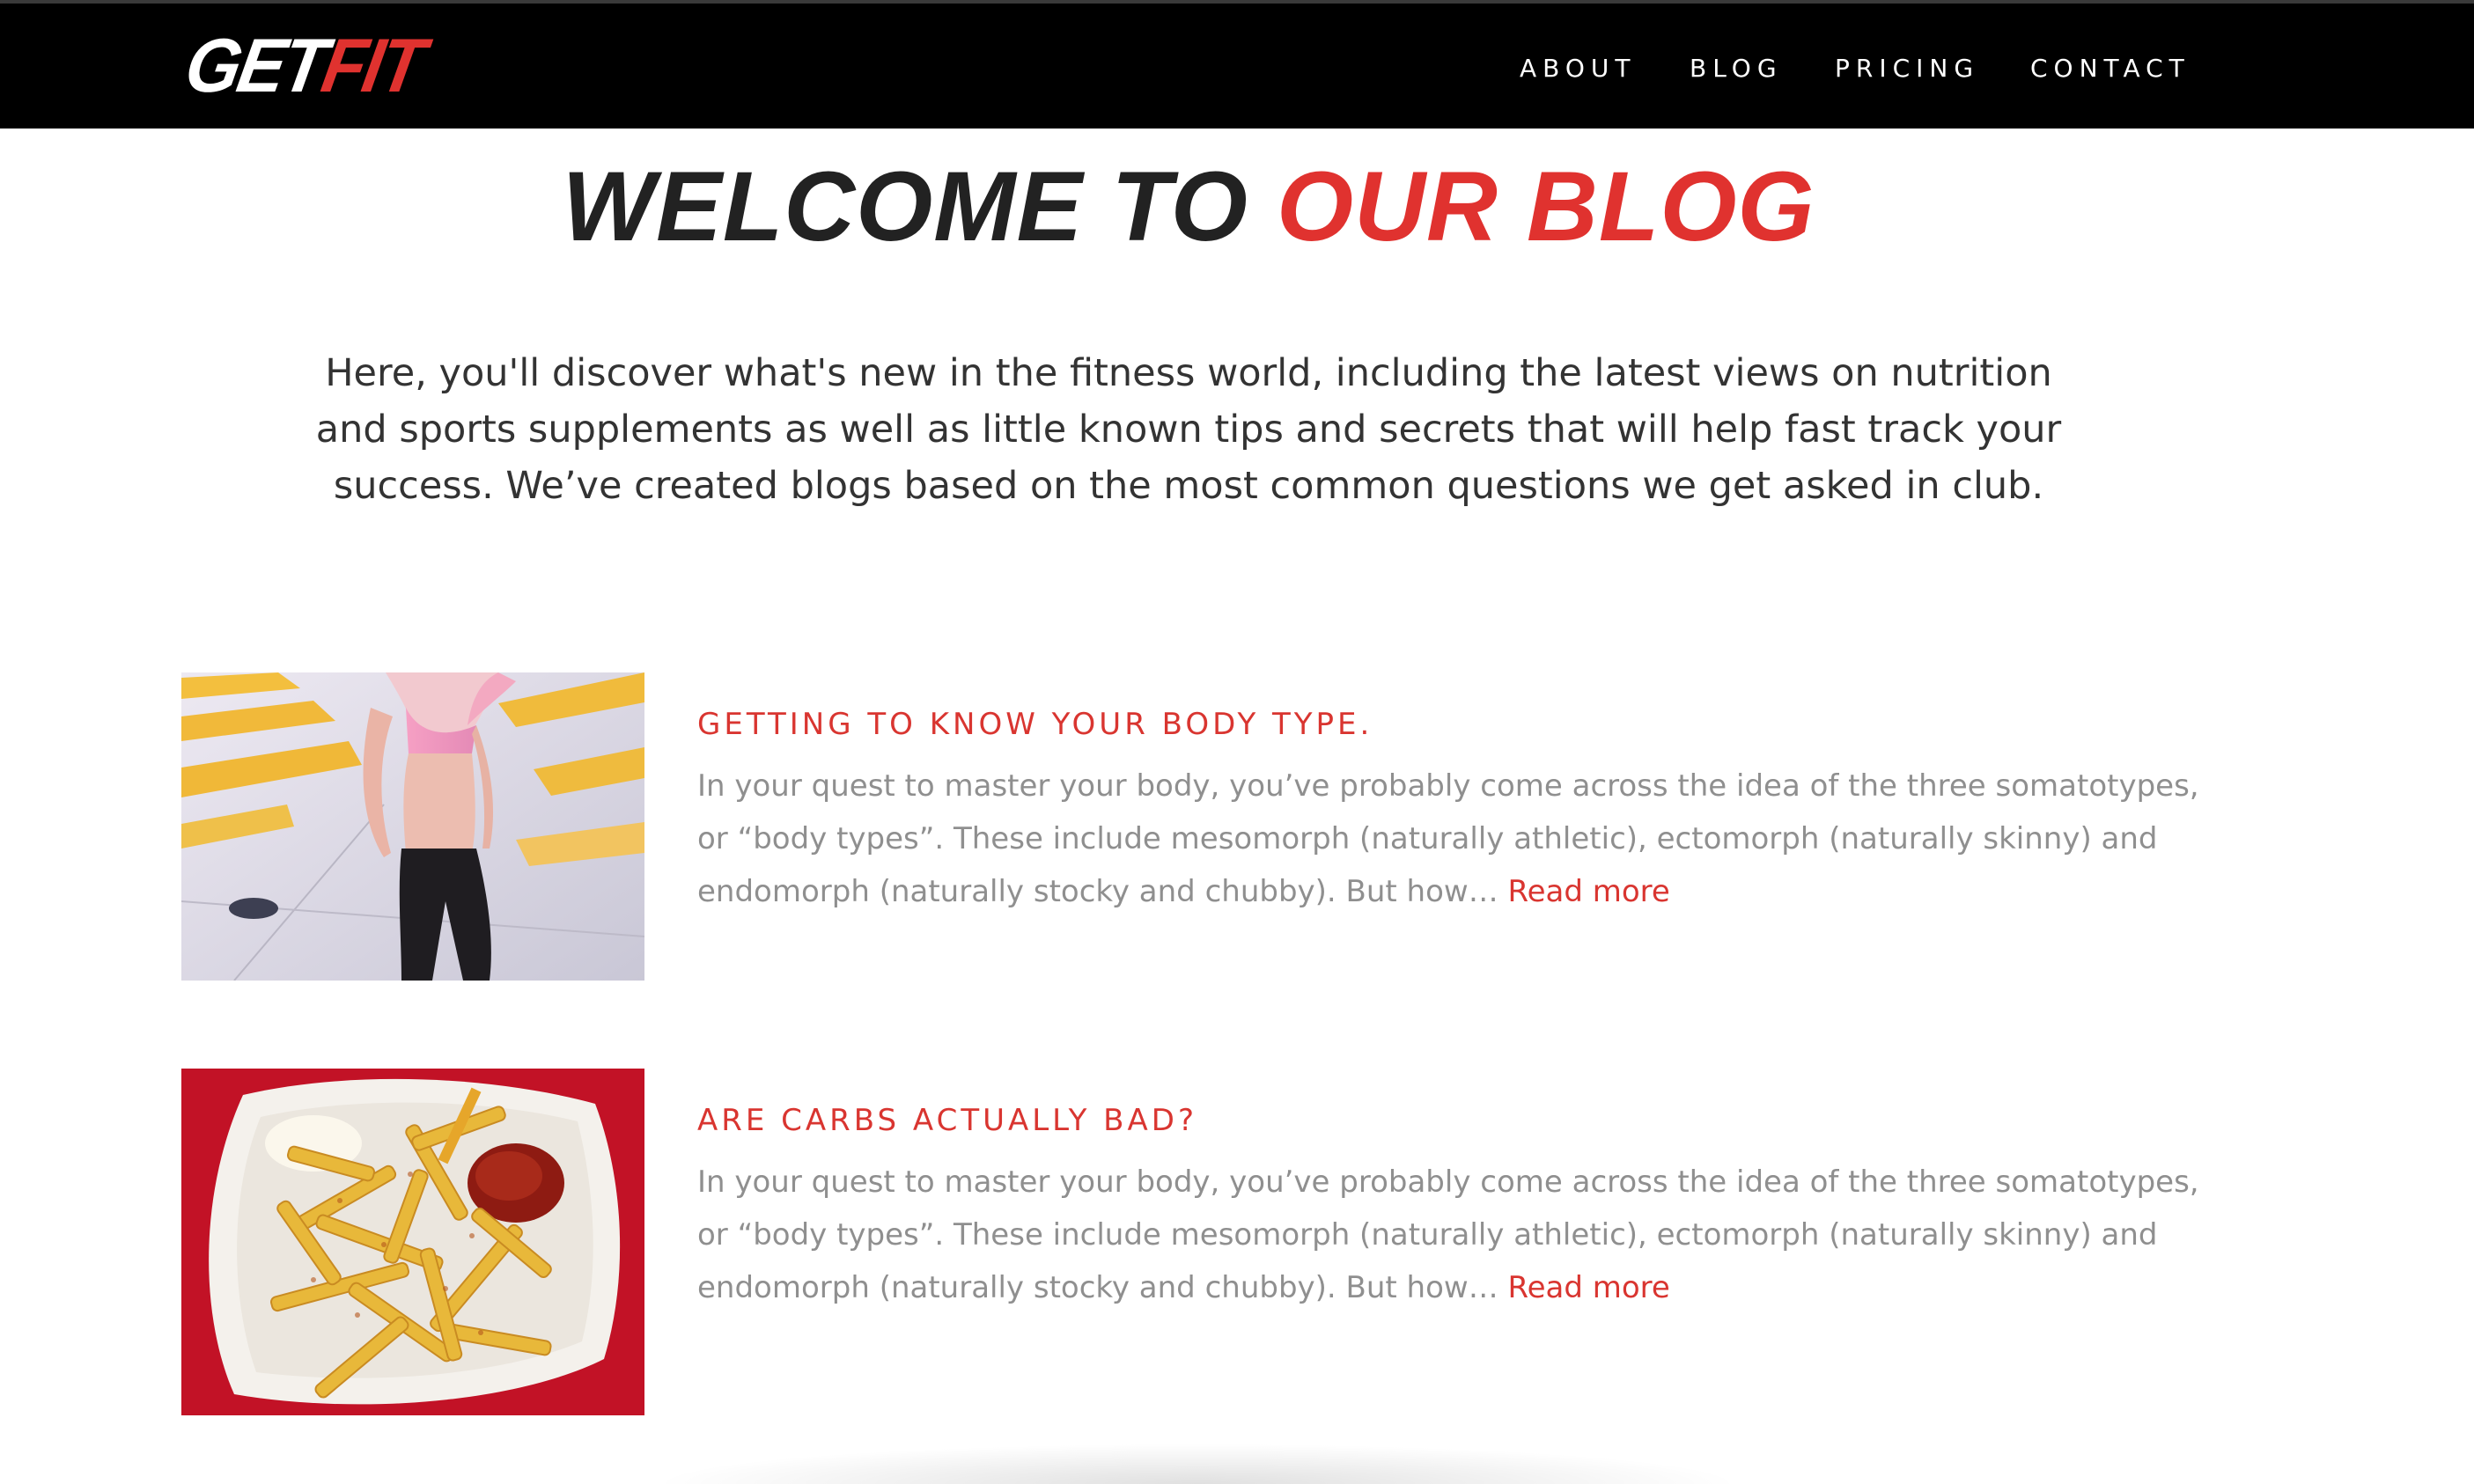 This screenshot has height=1484, width=2474. I want to click on page-title-part1: WELCOME TO, so click(905, 206).